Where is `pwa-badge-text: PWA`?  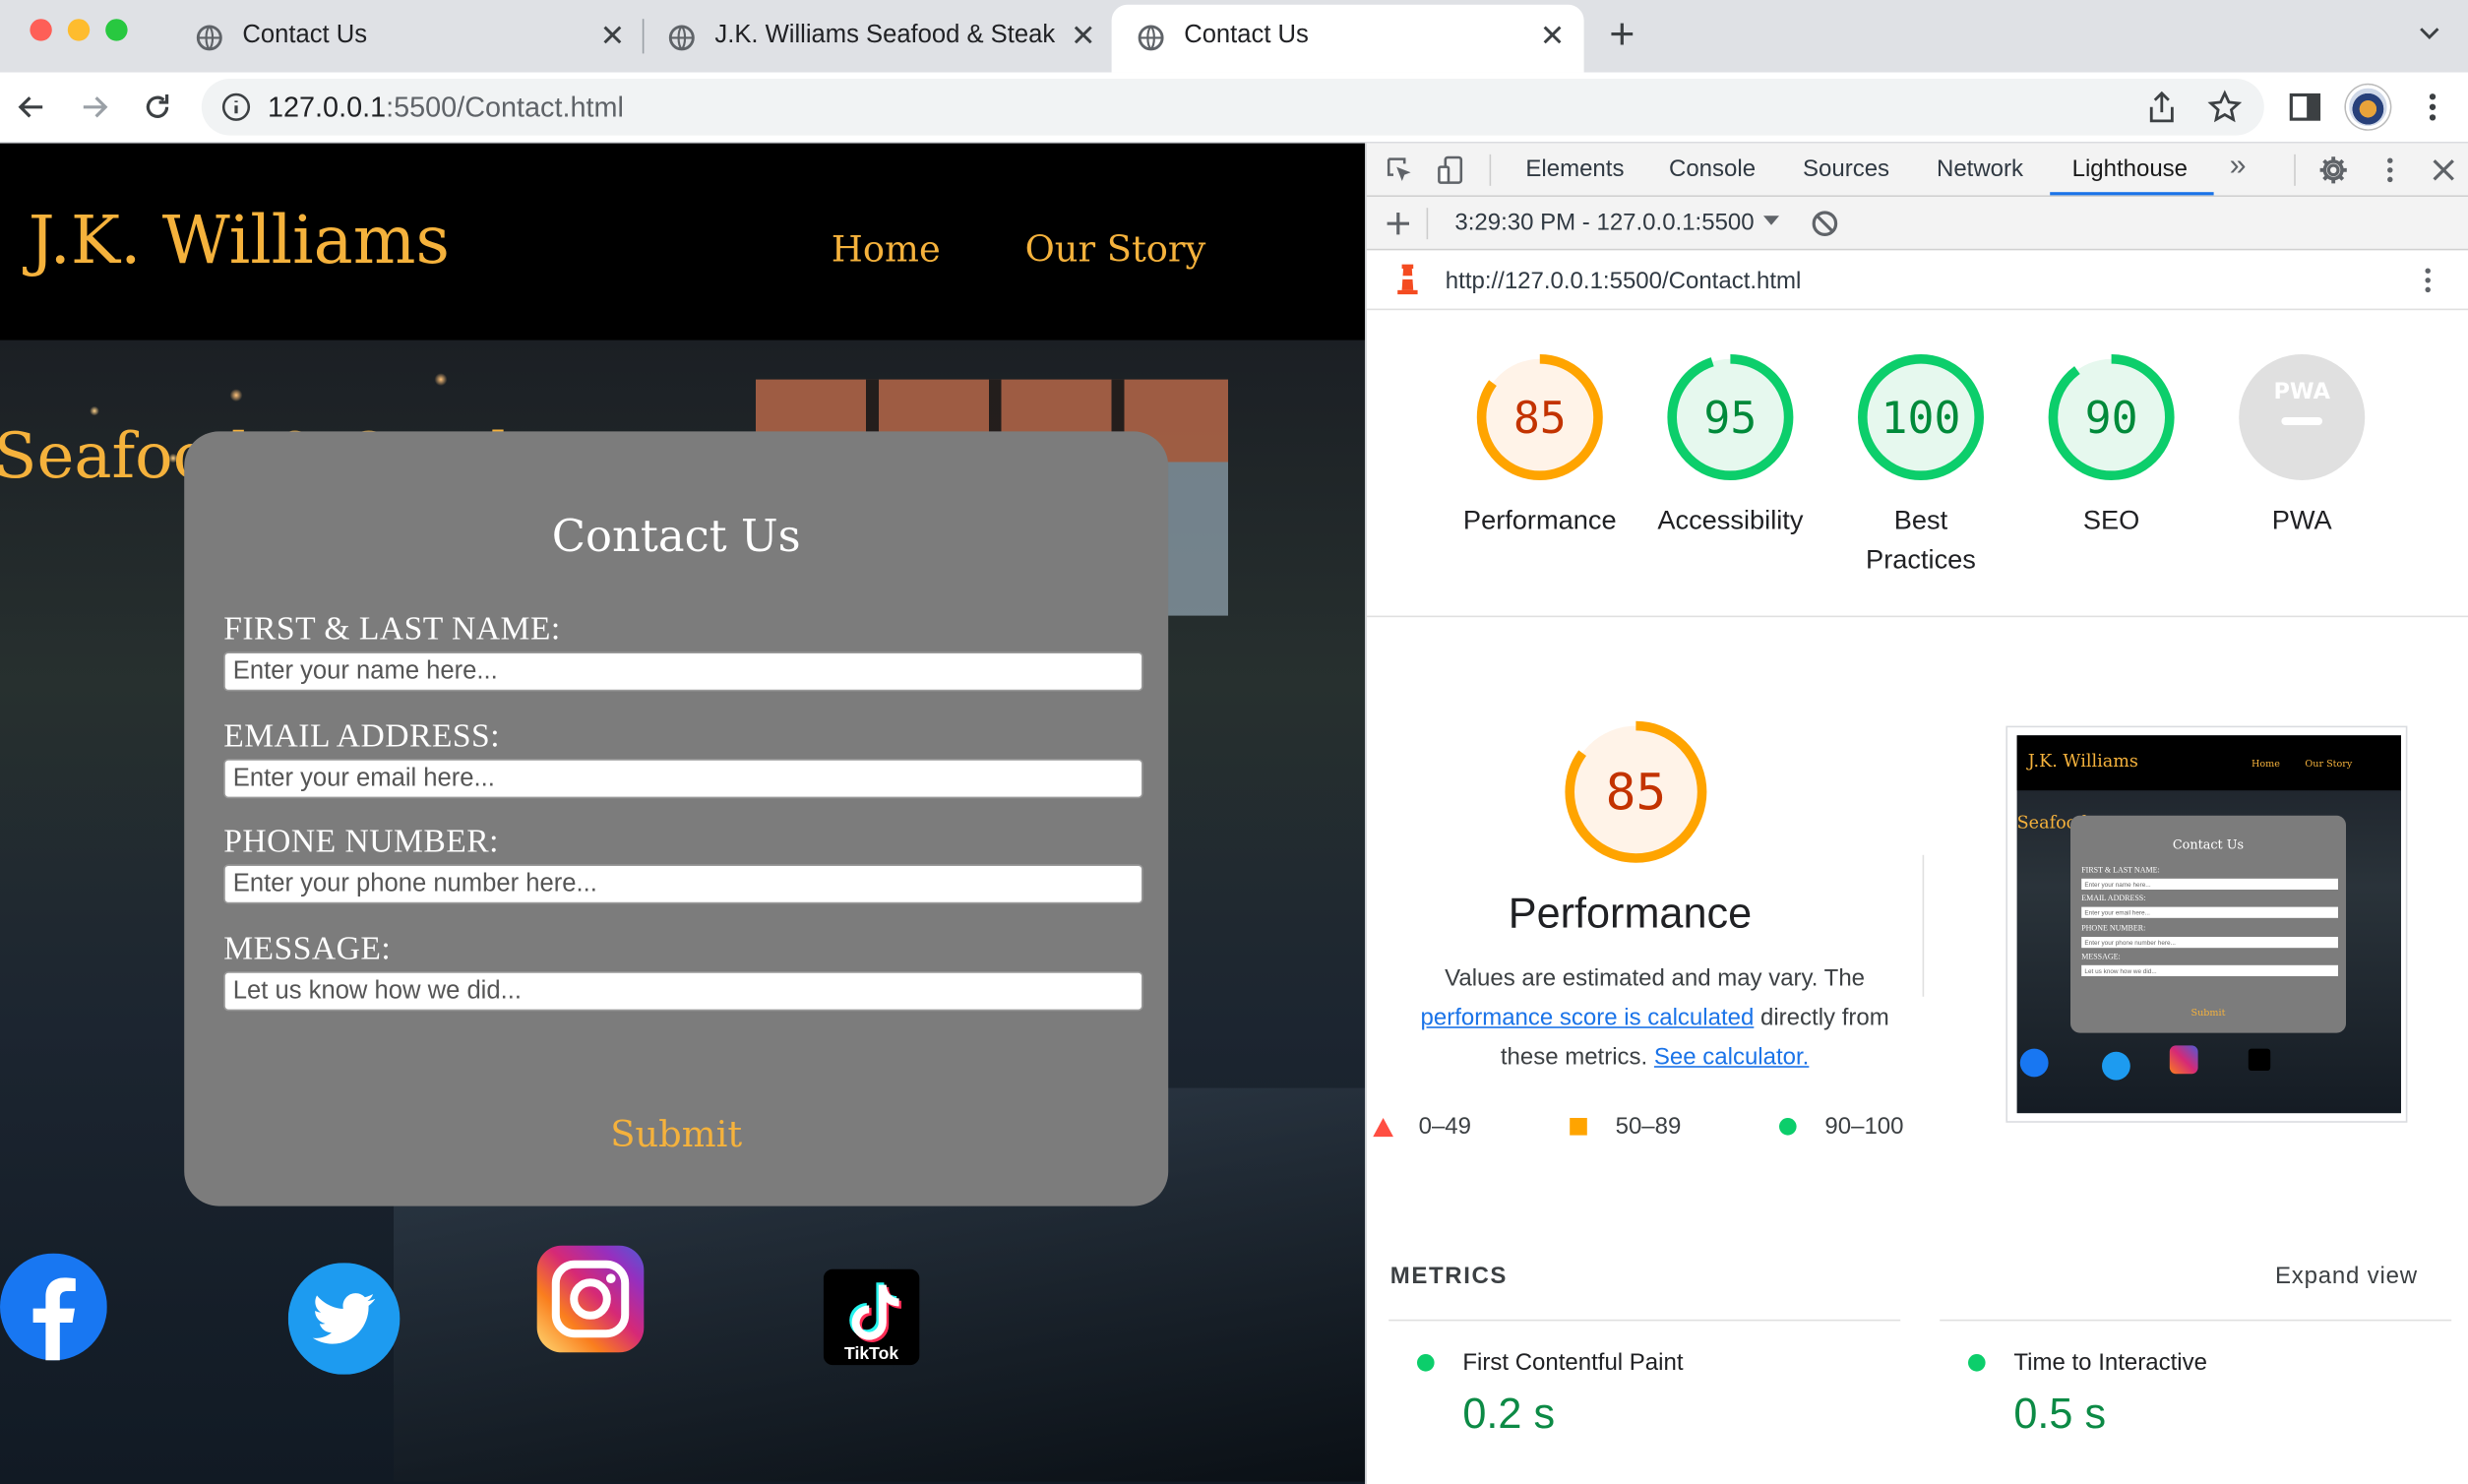 pwa-badge-text: PWA is located at coordinates (2301, 392).